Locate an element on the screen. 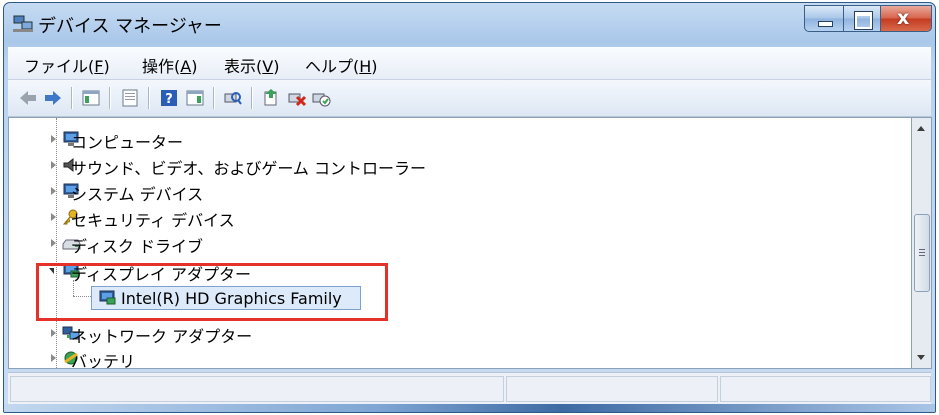  back-arrow-icon is located at coordinates (28, 98).